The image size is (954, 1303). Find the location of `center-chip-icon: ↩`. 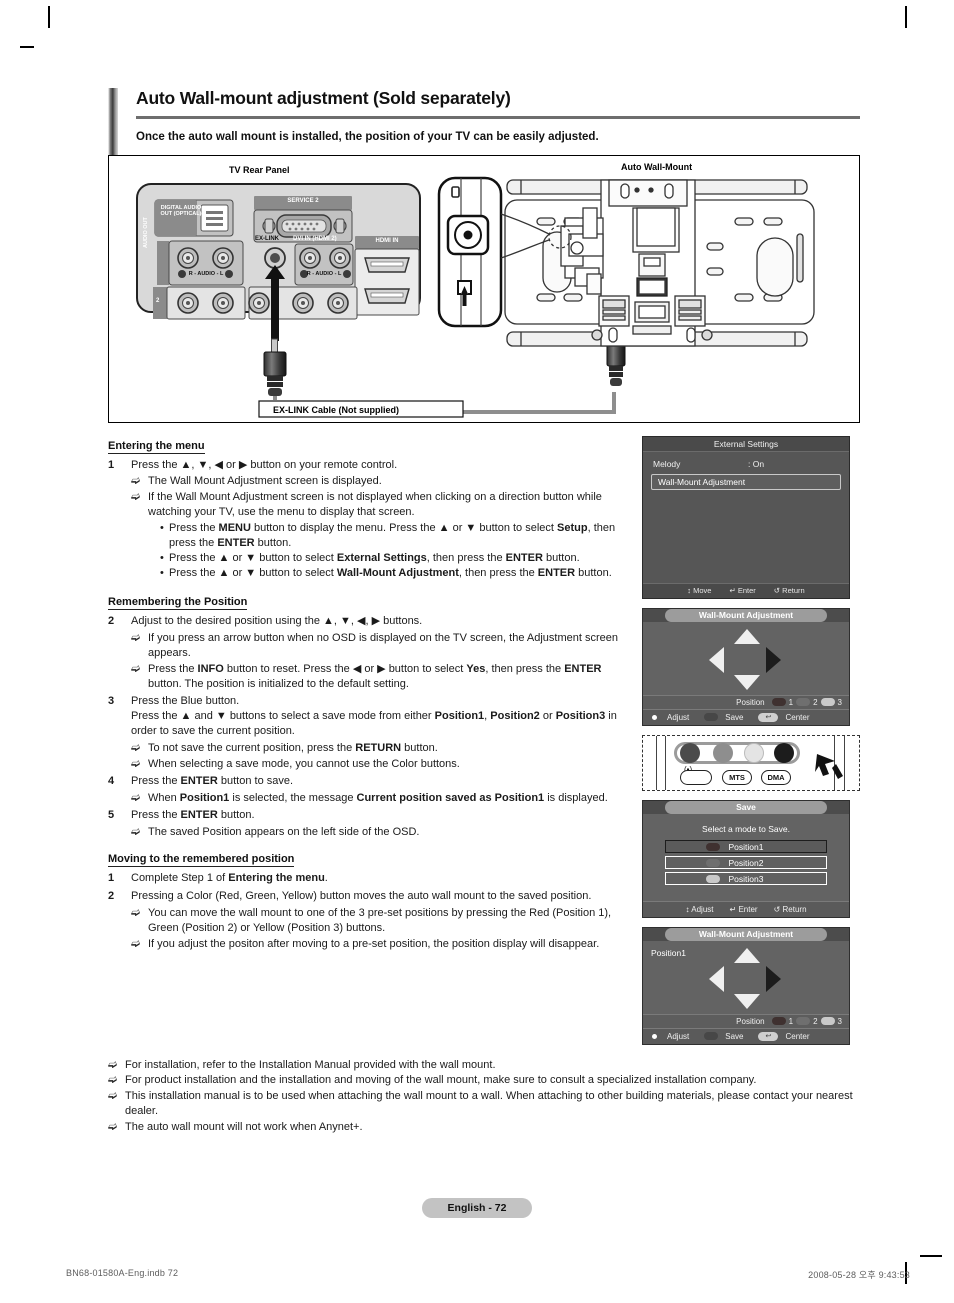

center-chip-icon: ↩ is located at coordinates (768, 717).